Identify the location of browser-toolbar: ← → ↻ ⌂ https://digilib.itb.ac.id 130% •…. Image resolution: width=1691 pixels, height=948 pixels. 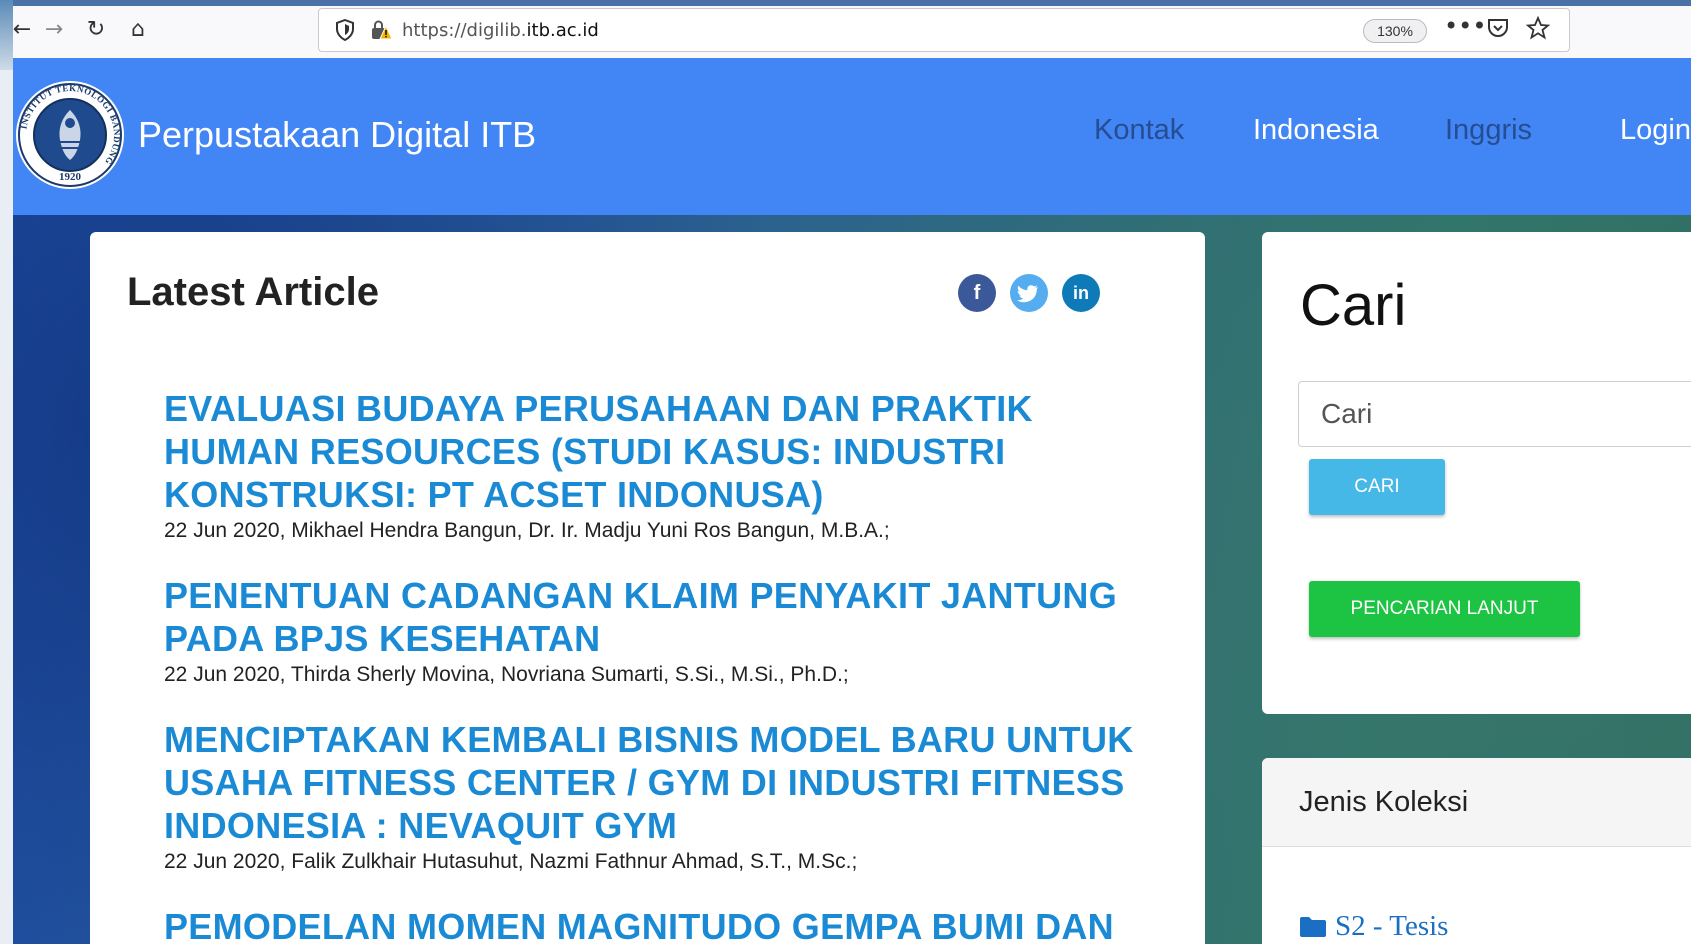
(852, 29).